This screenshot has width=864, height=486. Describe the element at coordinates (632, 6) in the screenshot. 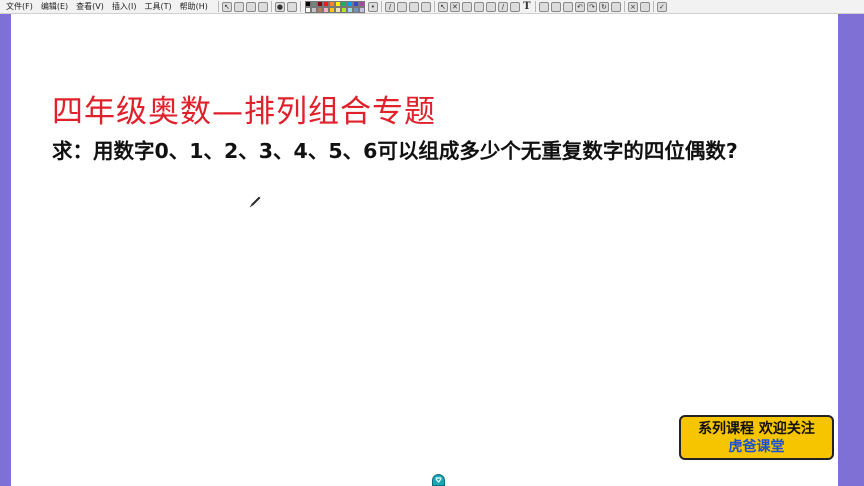

I see `close-pane-icon: ×` at that location.